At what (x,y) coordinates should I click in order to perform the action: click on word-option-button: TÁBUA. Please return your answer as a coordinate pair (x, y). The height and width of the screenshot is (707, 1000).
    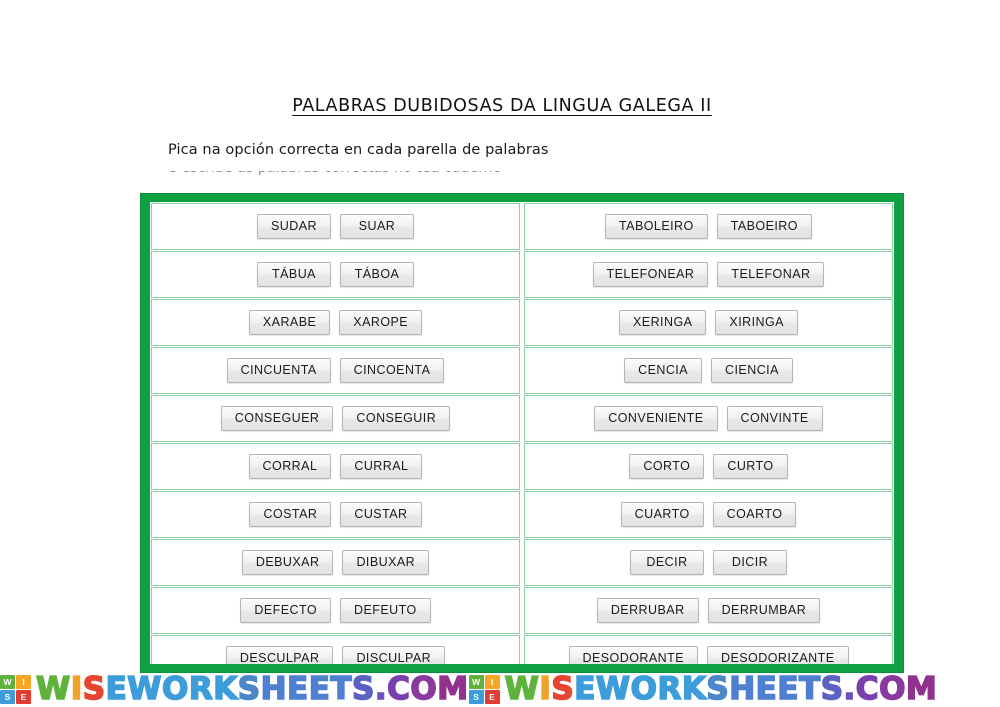
    Looking at the image, I should click on (294, 274).